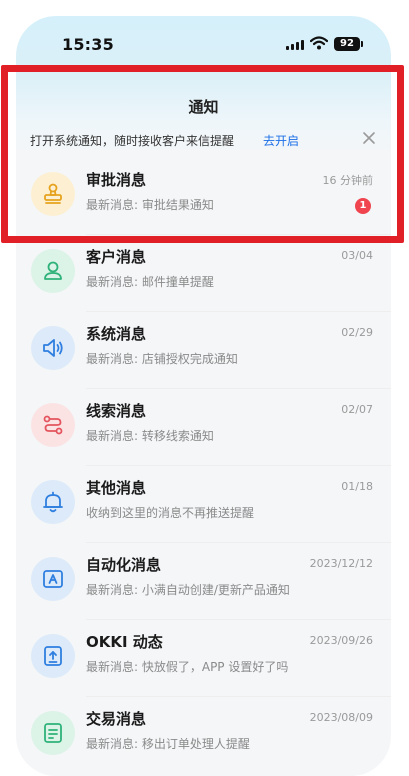  I want to click on unread-badge: 1, so click(363, 206).